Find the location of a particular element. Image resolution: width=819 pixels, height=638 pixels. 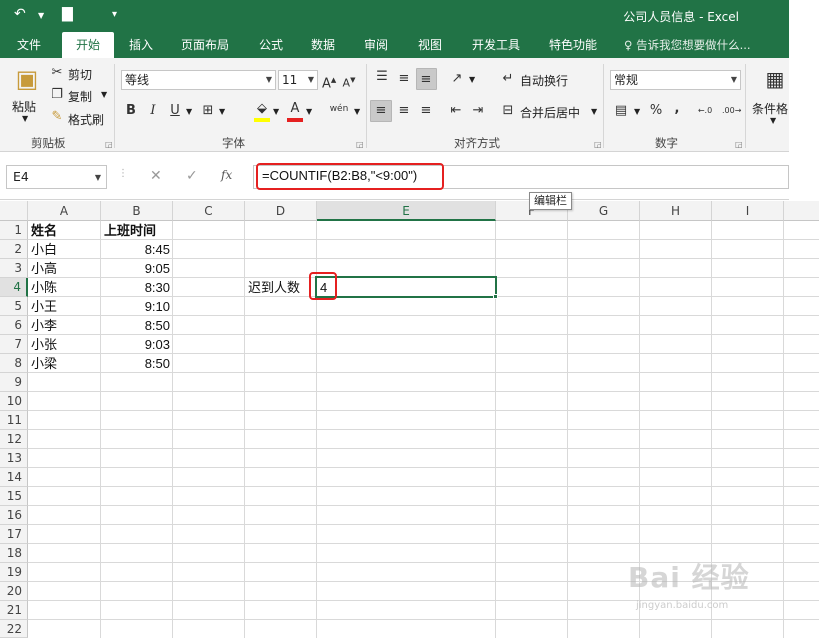

currency-dropdown-icon: ▼ is located at coordinates (637, 111).